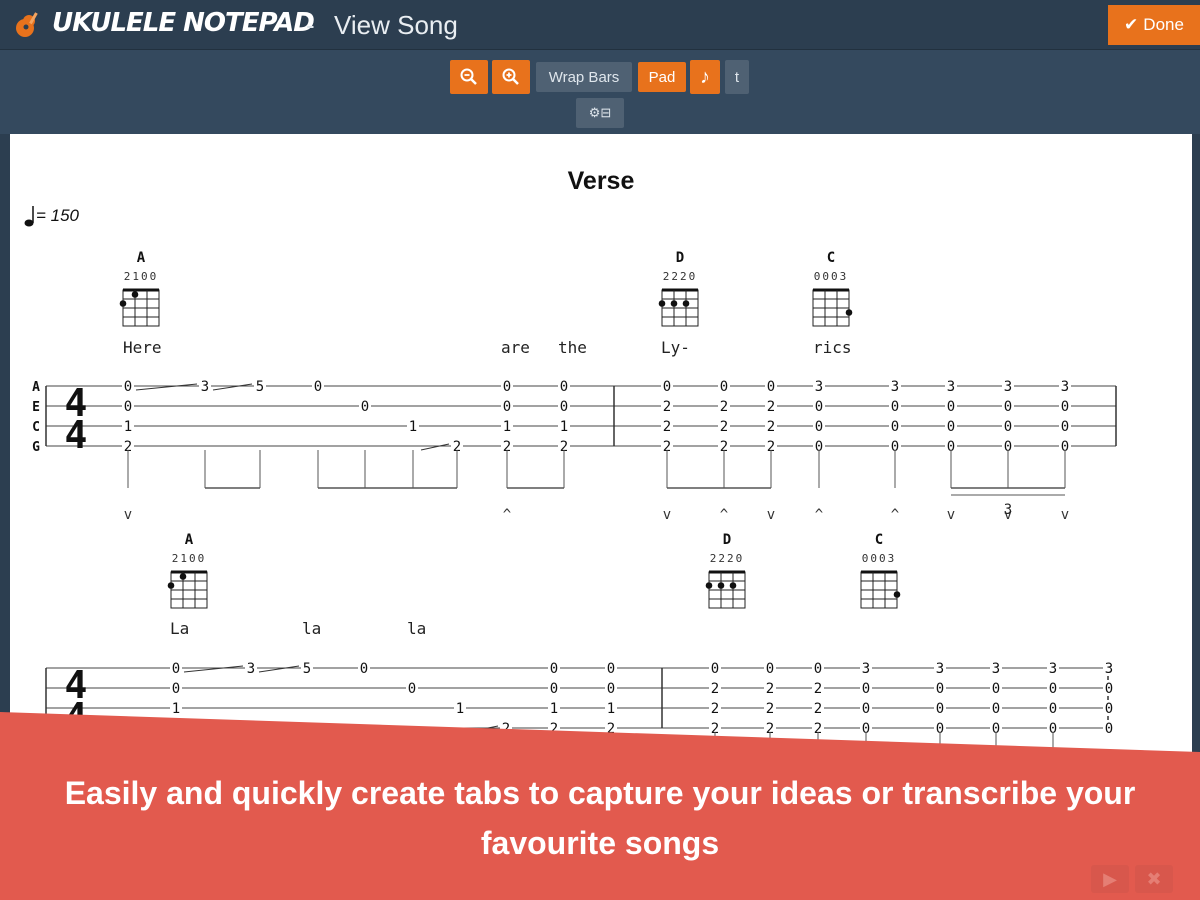 This screenshot has width=1200, height=900. Describe the element at coordinates (600, 843) in the screenshot. I see `promo-line-2: favourite songs` at that location.